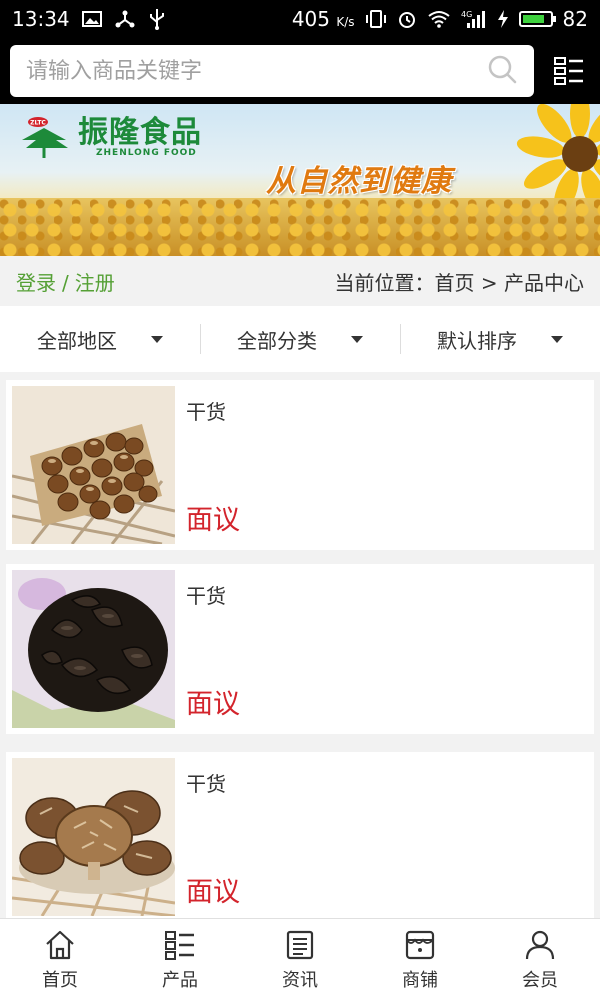 This screenshot has height=1000, width=600. Describe the element at coordinates (93, 649) in the screenshot. I see `product-image-black-fungus` at that location.